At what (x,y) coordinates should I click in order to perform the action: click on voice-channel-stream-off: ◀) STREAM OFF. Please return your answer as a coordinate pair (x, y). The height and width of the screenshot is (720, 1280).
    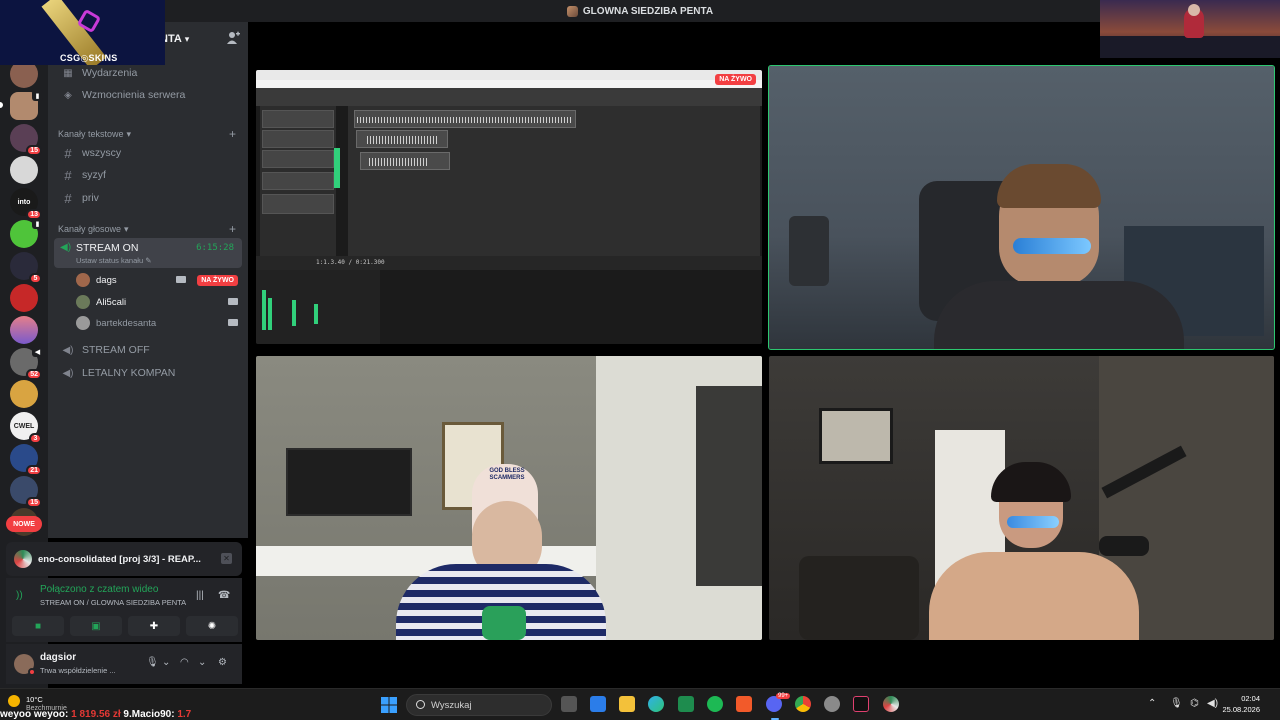
    Looking at the image, I should click on (148, 350).